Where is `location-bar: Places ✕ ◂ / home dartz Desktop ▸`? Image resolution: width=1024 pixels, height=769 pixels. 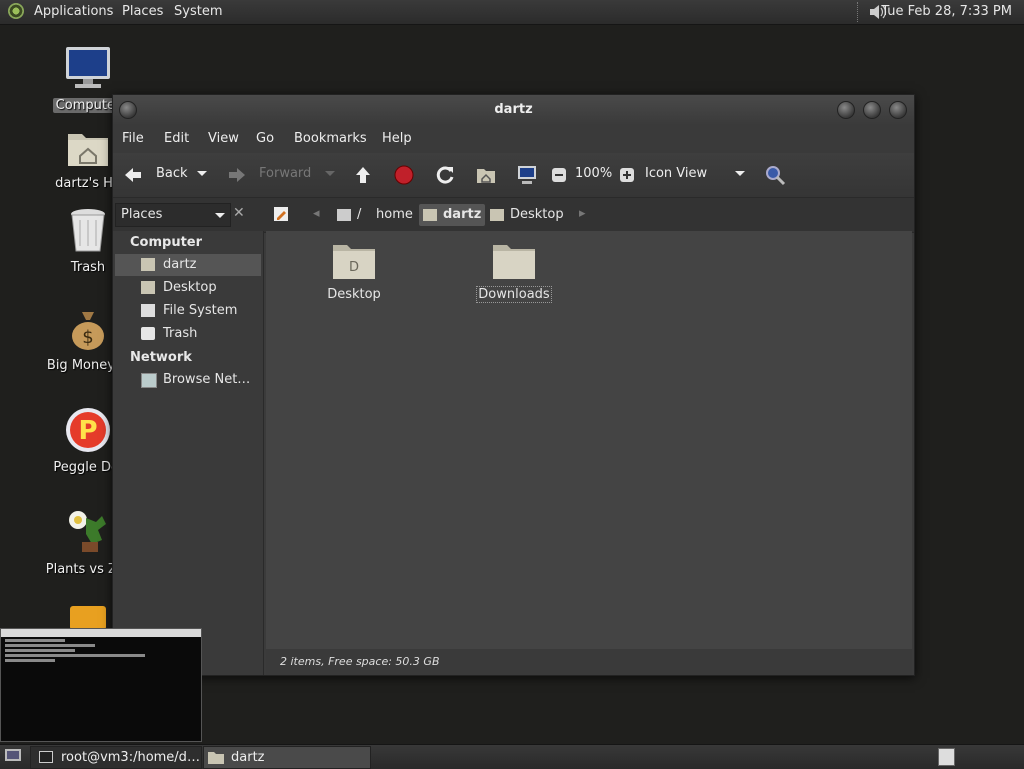
location-bar: Places ✕ ◂ / home dartz Desktop ▸ is located at coordinates (513, 215).